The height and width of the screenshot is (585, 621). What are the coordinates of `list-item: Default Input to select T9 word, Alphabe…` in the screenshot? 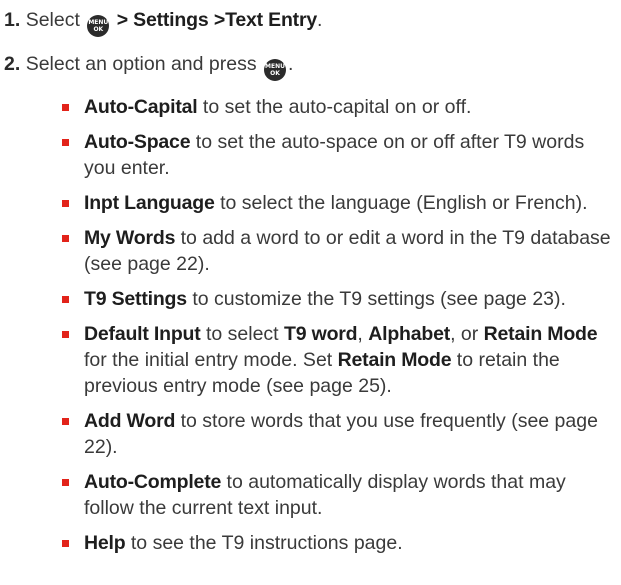 It's located at (340, 360).